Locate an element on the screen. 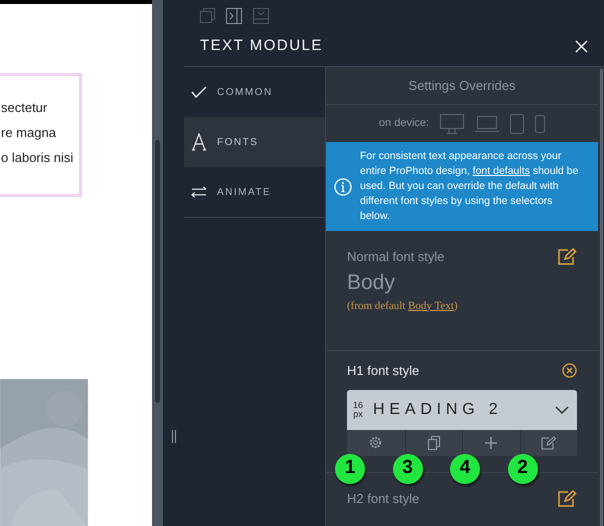 The height and width of the screenshot is (526, 604). font-style-label: Normal font style is located at coordinates (396, 257).